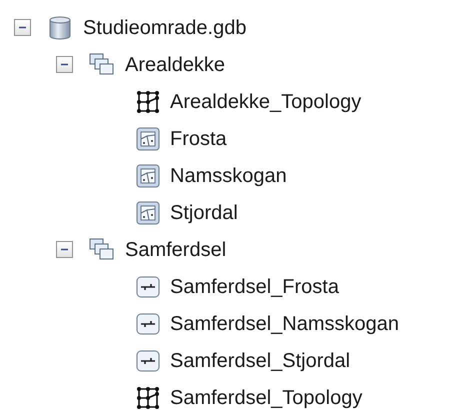 This screenshot has height=410, width=463. Describe the element at coordinates (254, 287) in the screenshot. I see `tree-item-label: Samferdsel_Frosta` at that location.